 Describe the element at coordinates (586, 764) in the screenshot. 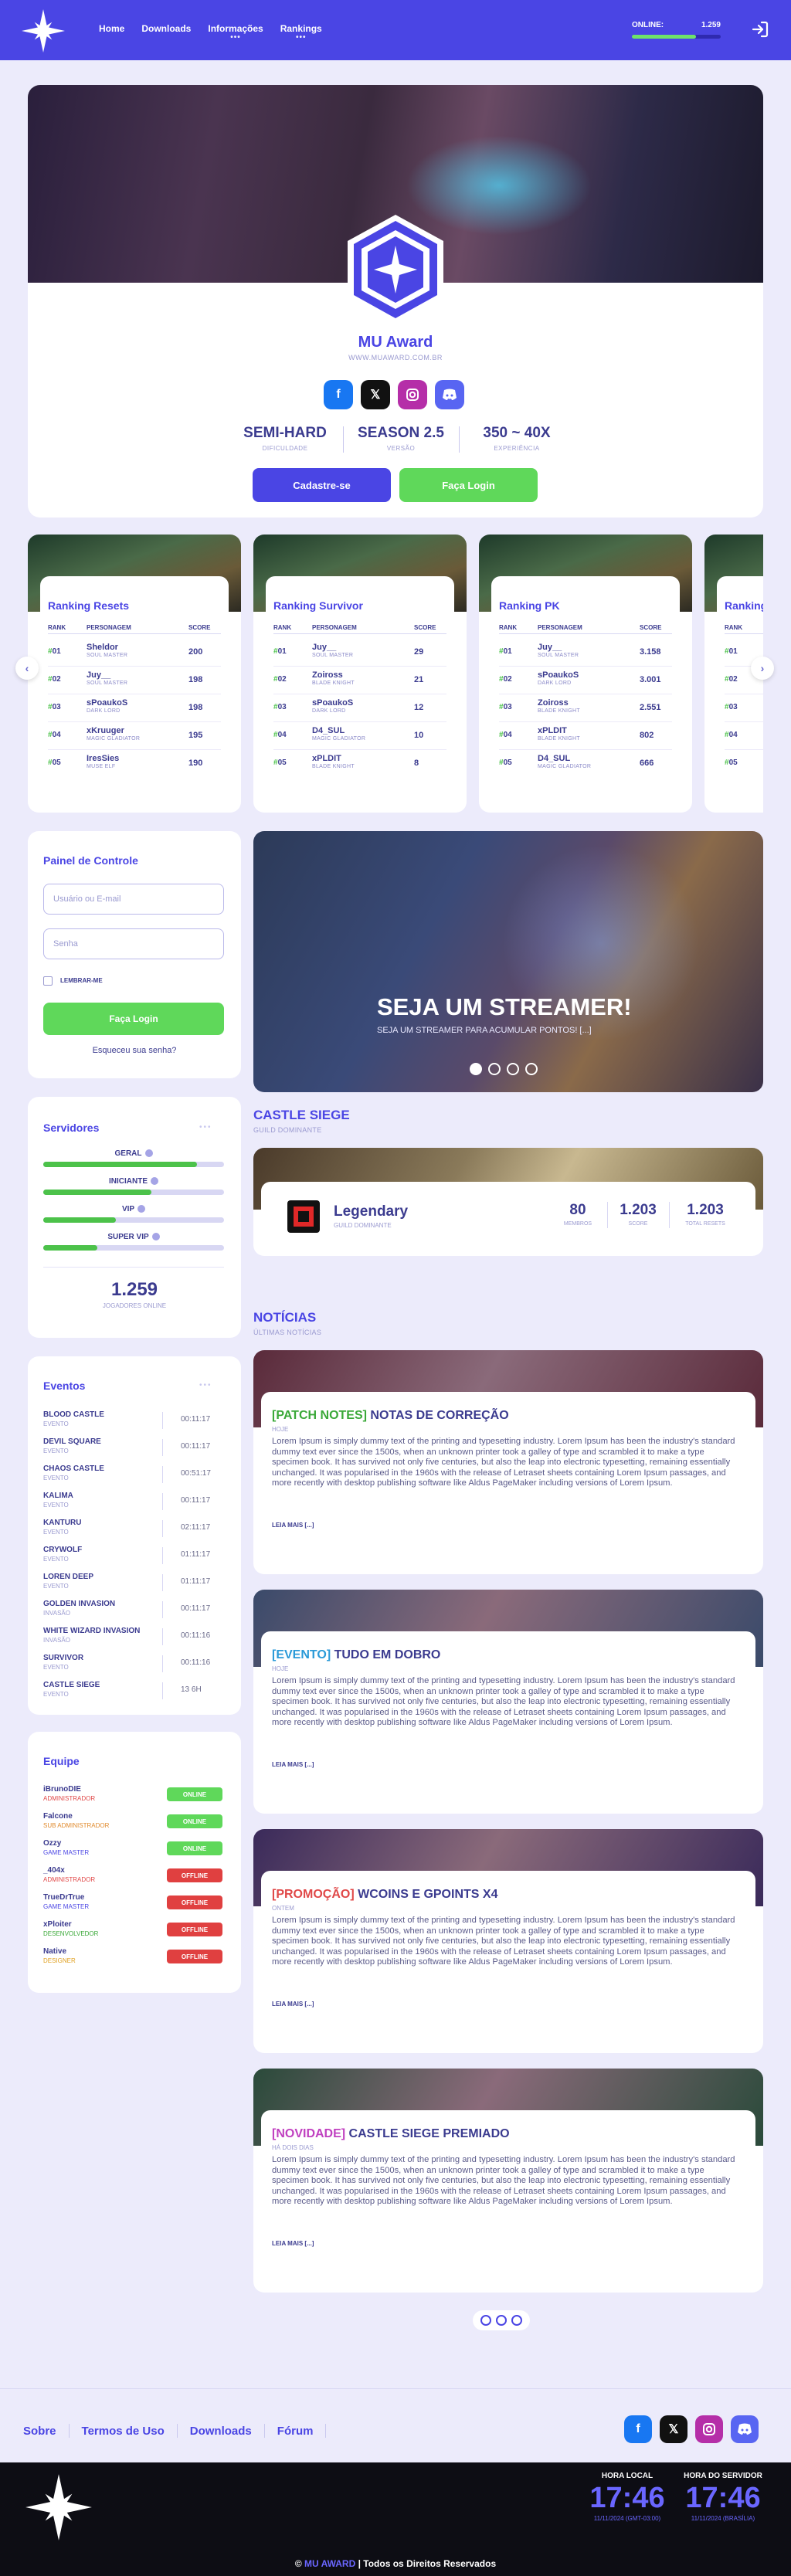

I see `ranking-row: #05 D4_SUL MAGIC GLADIATOR 666` at that location.